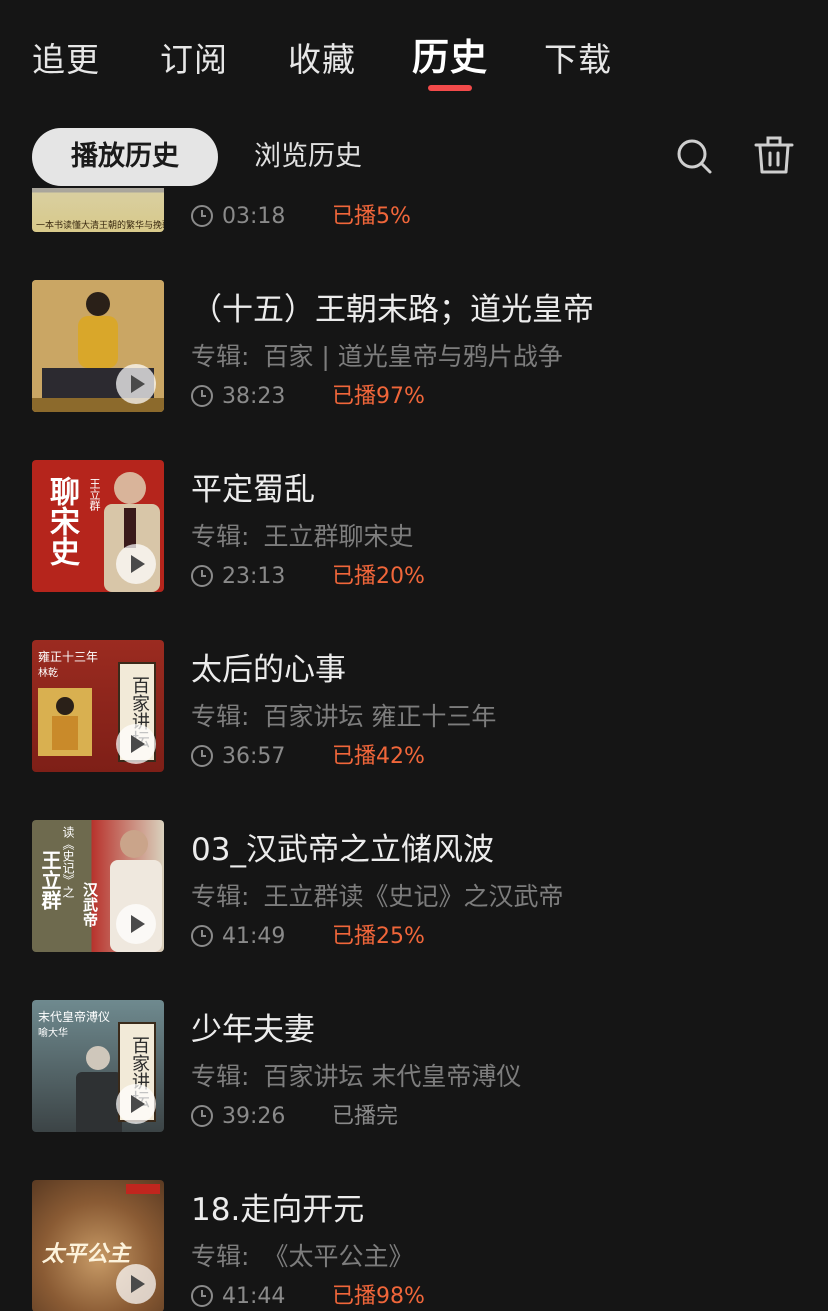 The height and width of the screenshot is (1311, 828). Describe the element at coordinates (414, 157) in the screenshot. I see `history-subtab-bar: 播放历史 浏览历史` at that location.